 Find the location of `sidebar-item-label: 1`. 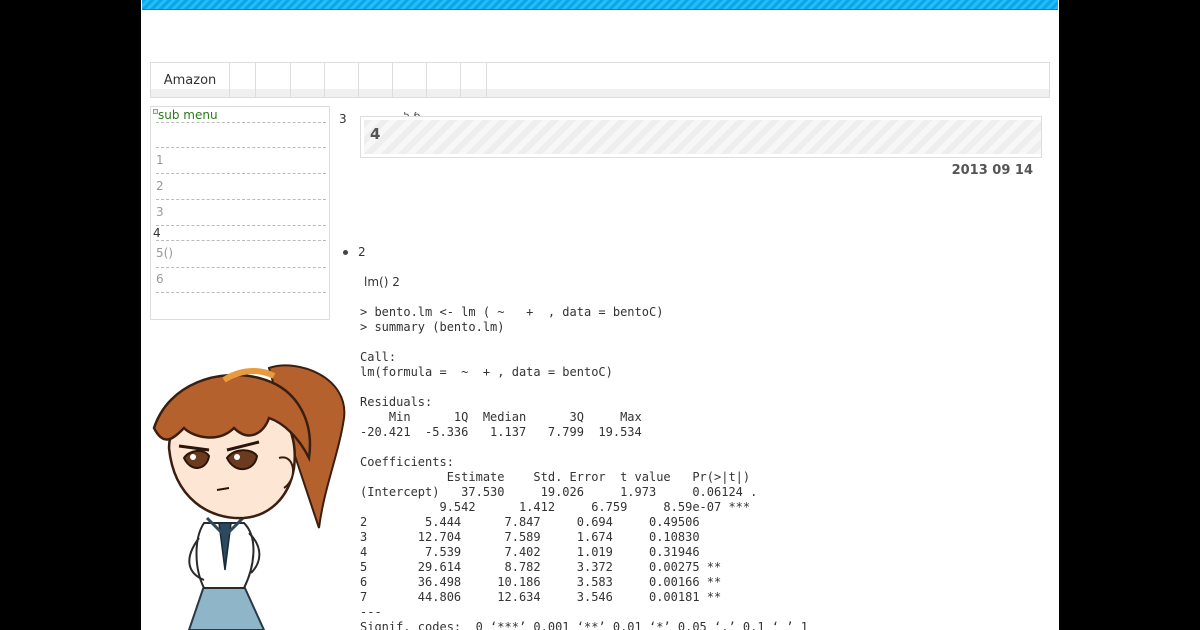

sidebar-item-label: 1 is located at coordinates (160, 160).